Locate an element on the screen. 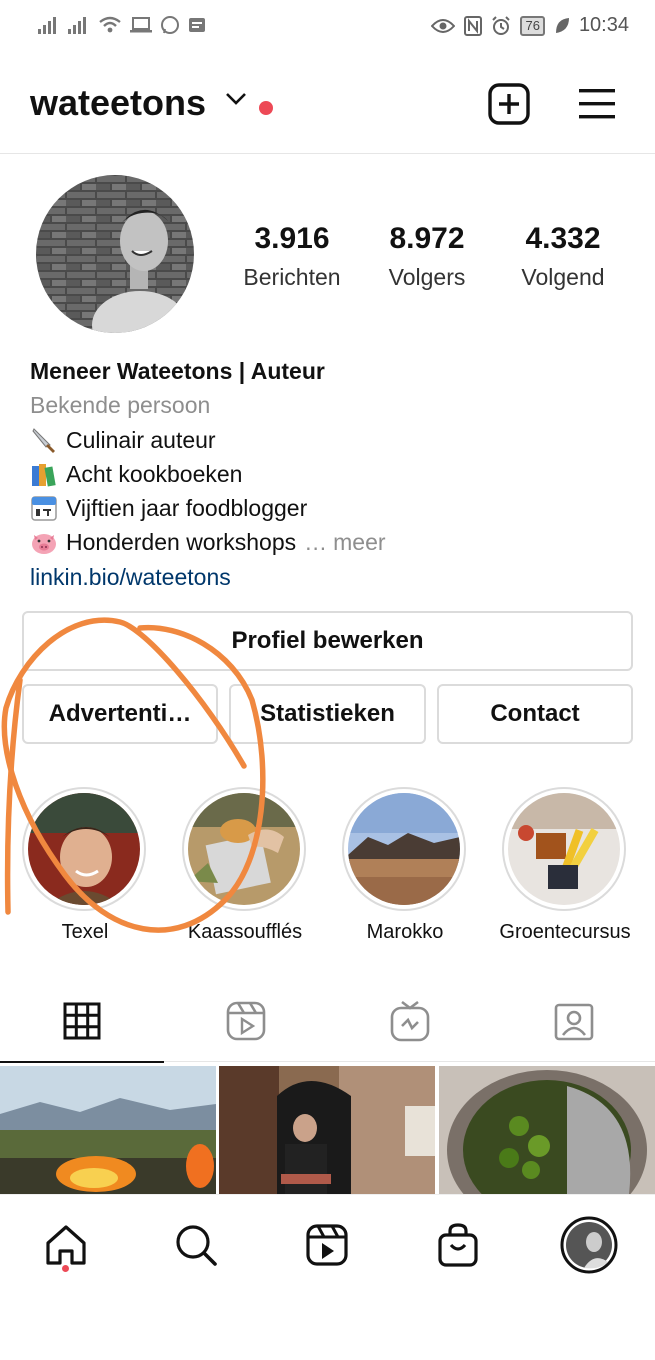  search-icon is located at coordinates (196, 1245).